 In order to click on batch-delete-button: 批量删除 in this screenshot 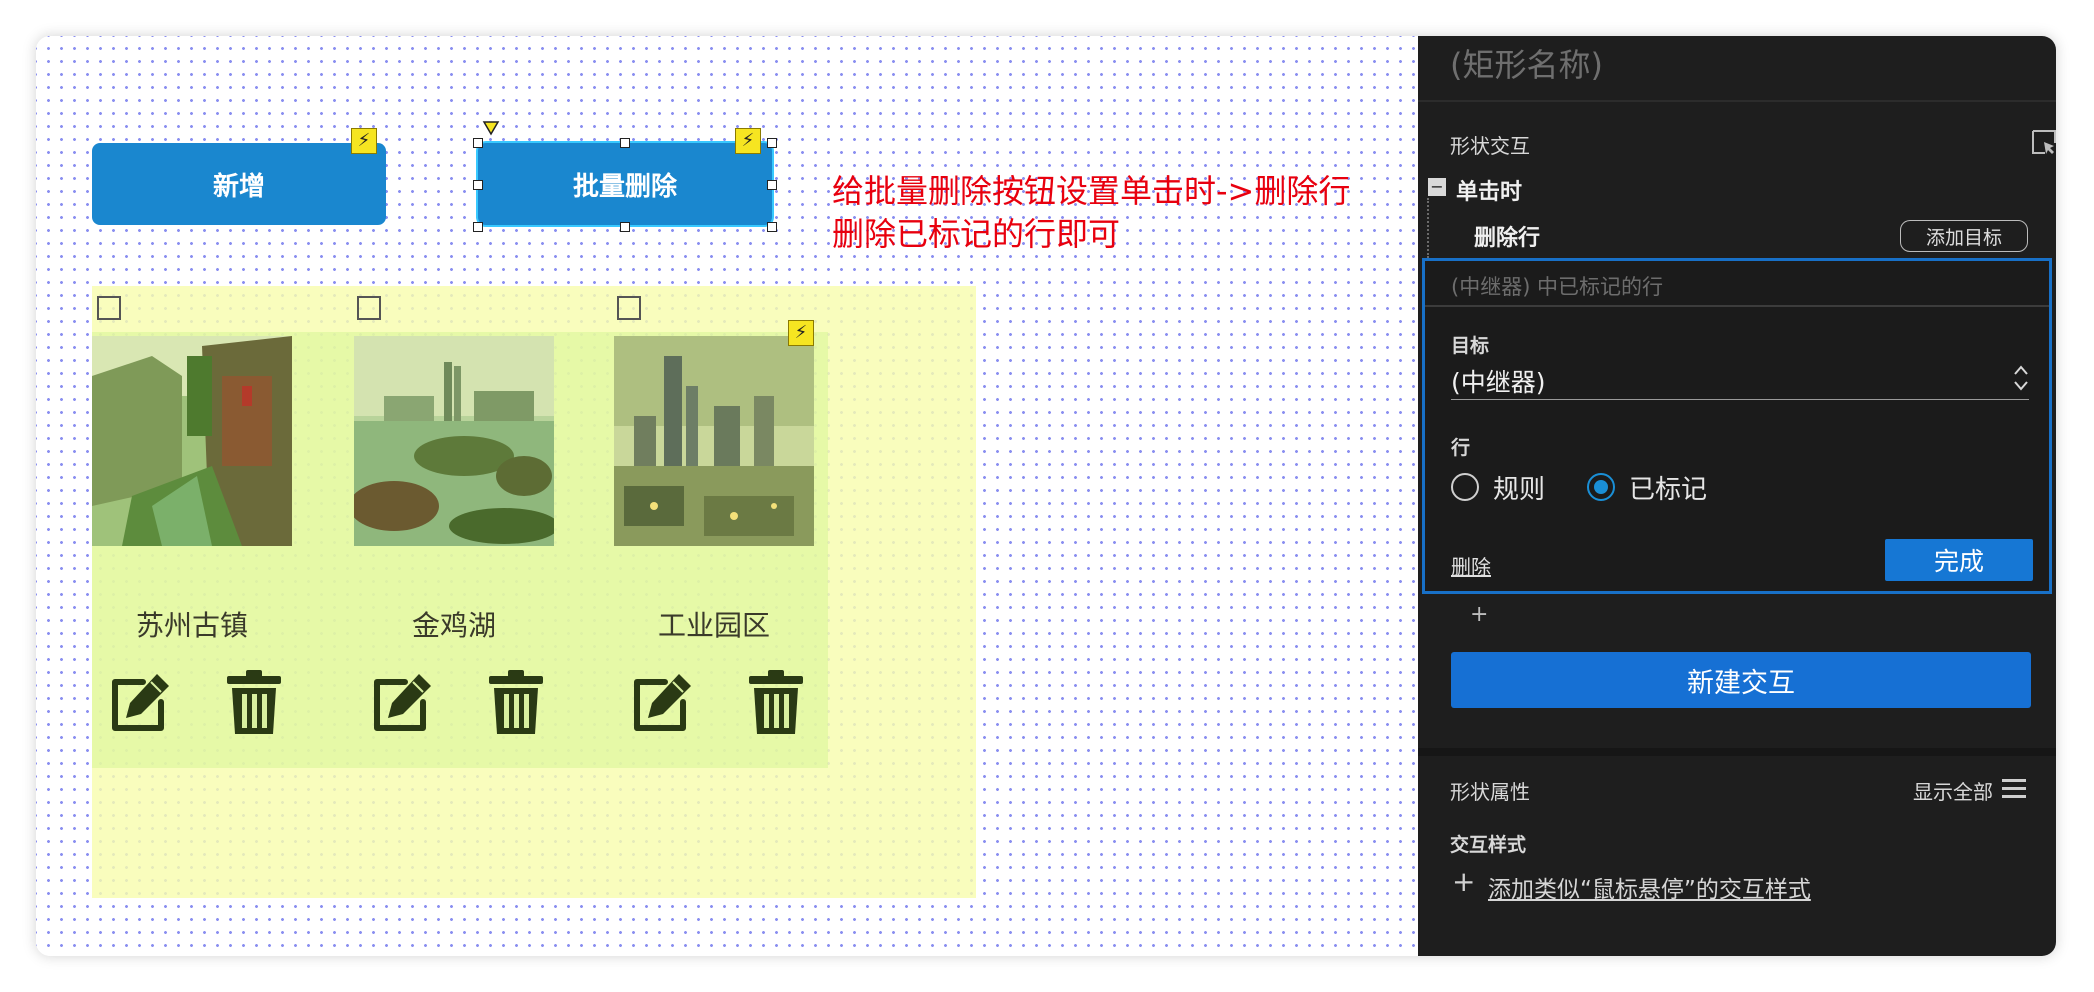, I will do `click(625, 184)`.